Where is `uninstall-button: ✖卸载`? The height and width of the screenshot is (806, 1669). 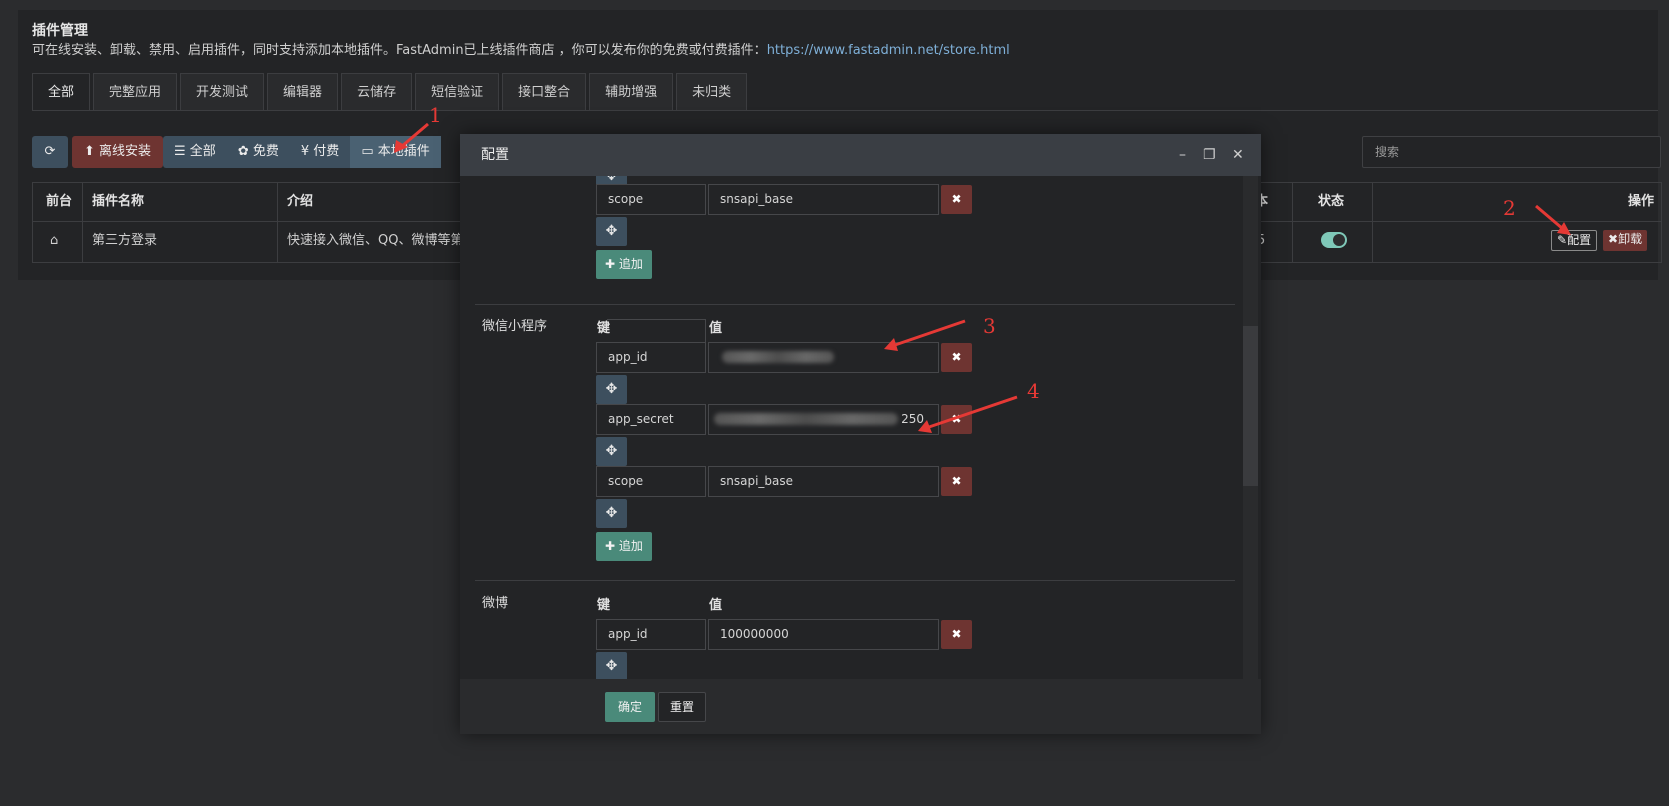 uninstall-button: ✖卸载 is located at coordinates (1625, 240).